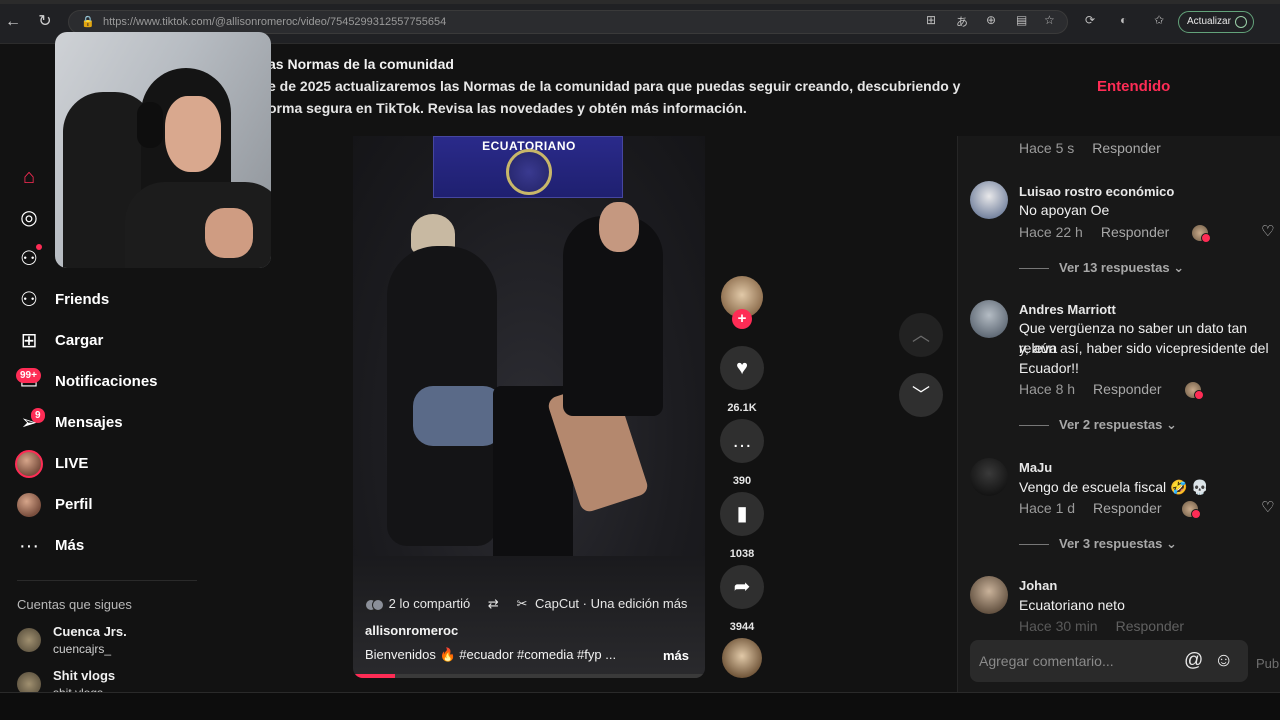 The width and height of the screenshot is (1280, 720). What do you see at coordinates (430, 603) in the screenshot?
I see `shared-count: 2 lo compartió` at bounding box center [430, 603].